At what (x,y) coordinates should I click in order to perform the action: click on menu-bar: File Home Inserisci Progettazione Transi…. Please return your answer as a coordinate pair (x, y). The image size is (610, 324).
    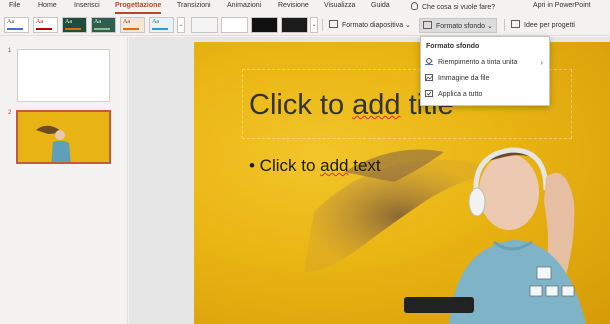
    Looking at the image, I should click on (305, 7).